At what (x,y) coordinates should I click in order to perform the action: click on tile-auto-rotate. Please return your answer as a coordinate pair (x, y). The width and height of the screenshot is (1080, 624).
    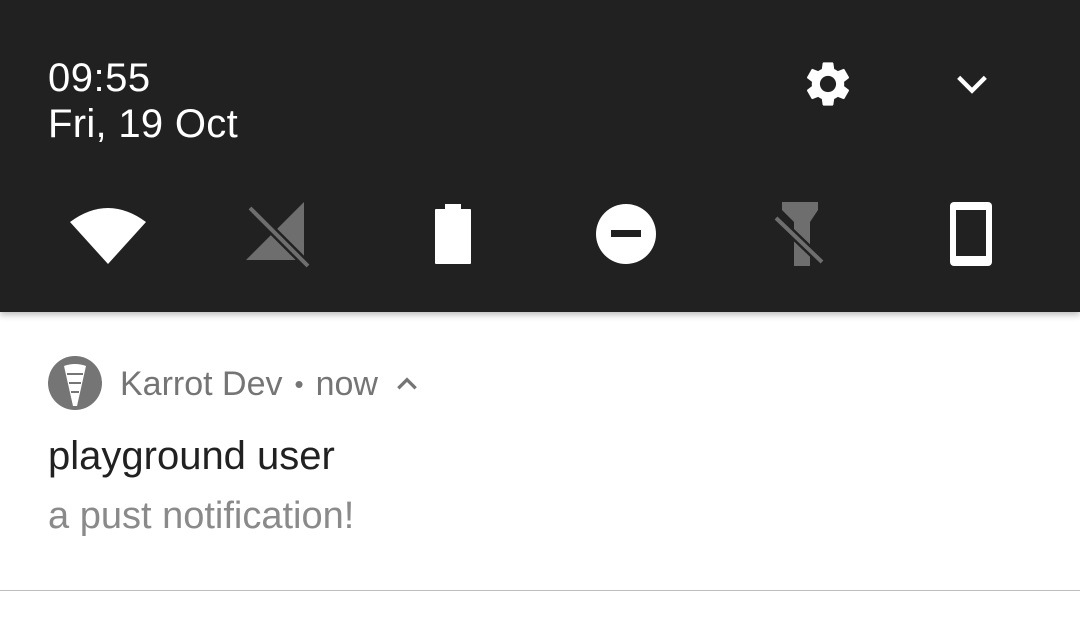
    Looking at the image, I should click on (971, 234).